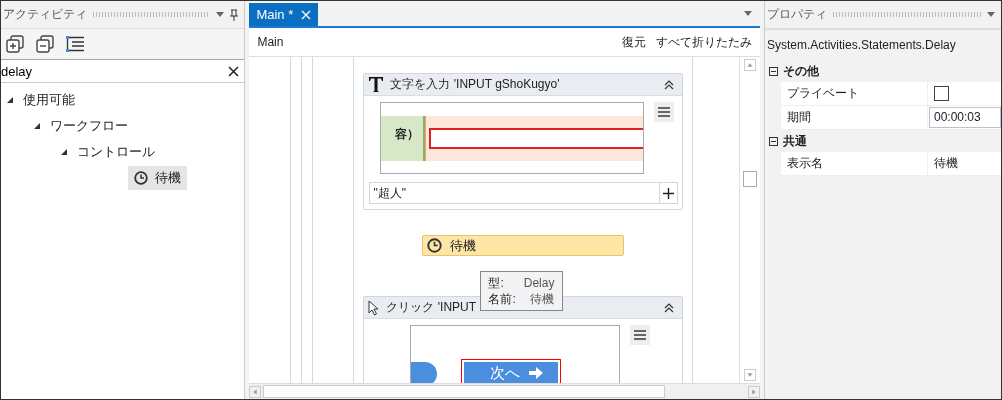 The width and height of the screenshot is (1002, 400). What do you see at coordinates (854, 93) in the screenshot?
I see `property-name: プライベート` at bounding box center [854, 93].